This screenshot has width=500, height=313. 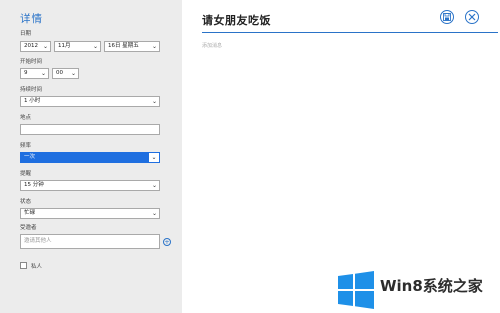 I want to click on details-heading: 详情, so click(x=31, y=19).